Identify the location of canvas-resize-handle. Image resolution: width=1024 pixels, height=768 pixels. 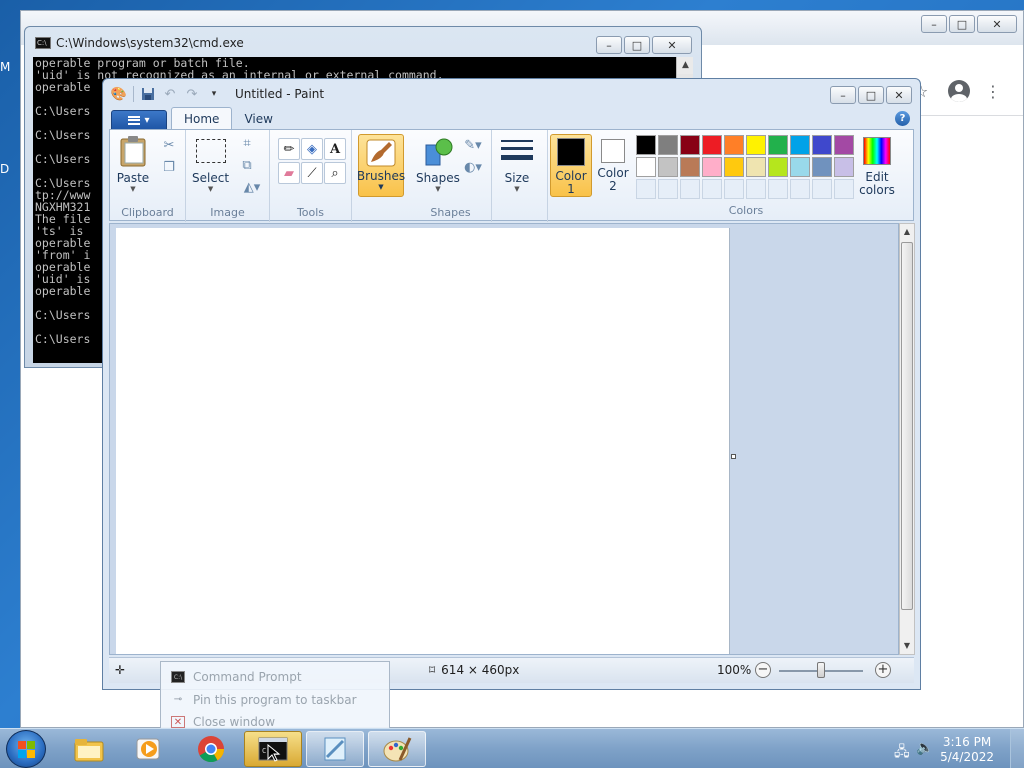
(733, 456).